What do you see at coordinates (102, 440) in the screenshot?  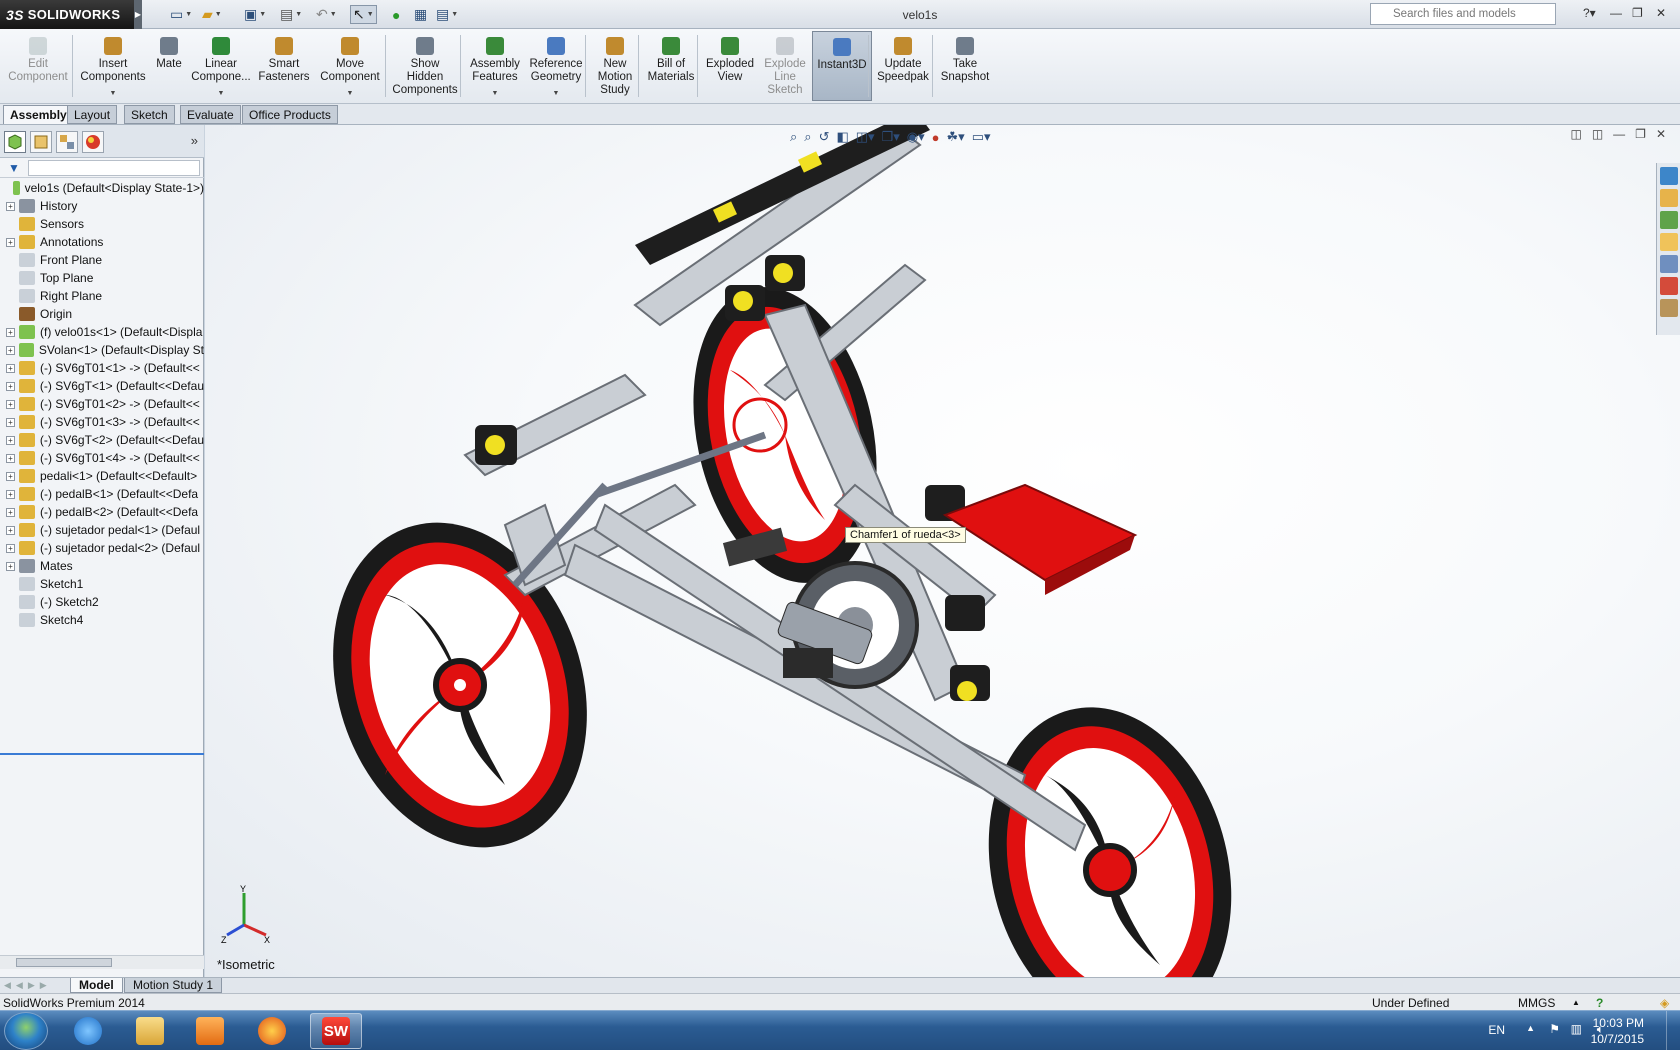 I see `tree-item: + (-) SV6gT<2> (Default<<Defau` at bounding box center [102, 440].